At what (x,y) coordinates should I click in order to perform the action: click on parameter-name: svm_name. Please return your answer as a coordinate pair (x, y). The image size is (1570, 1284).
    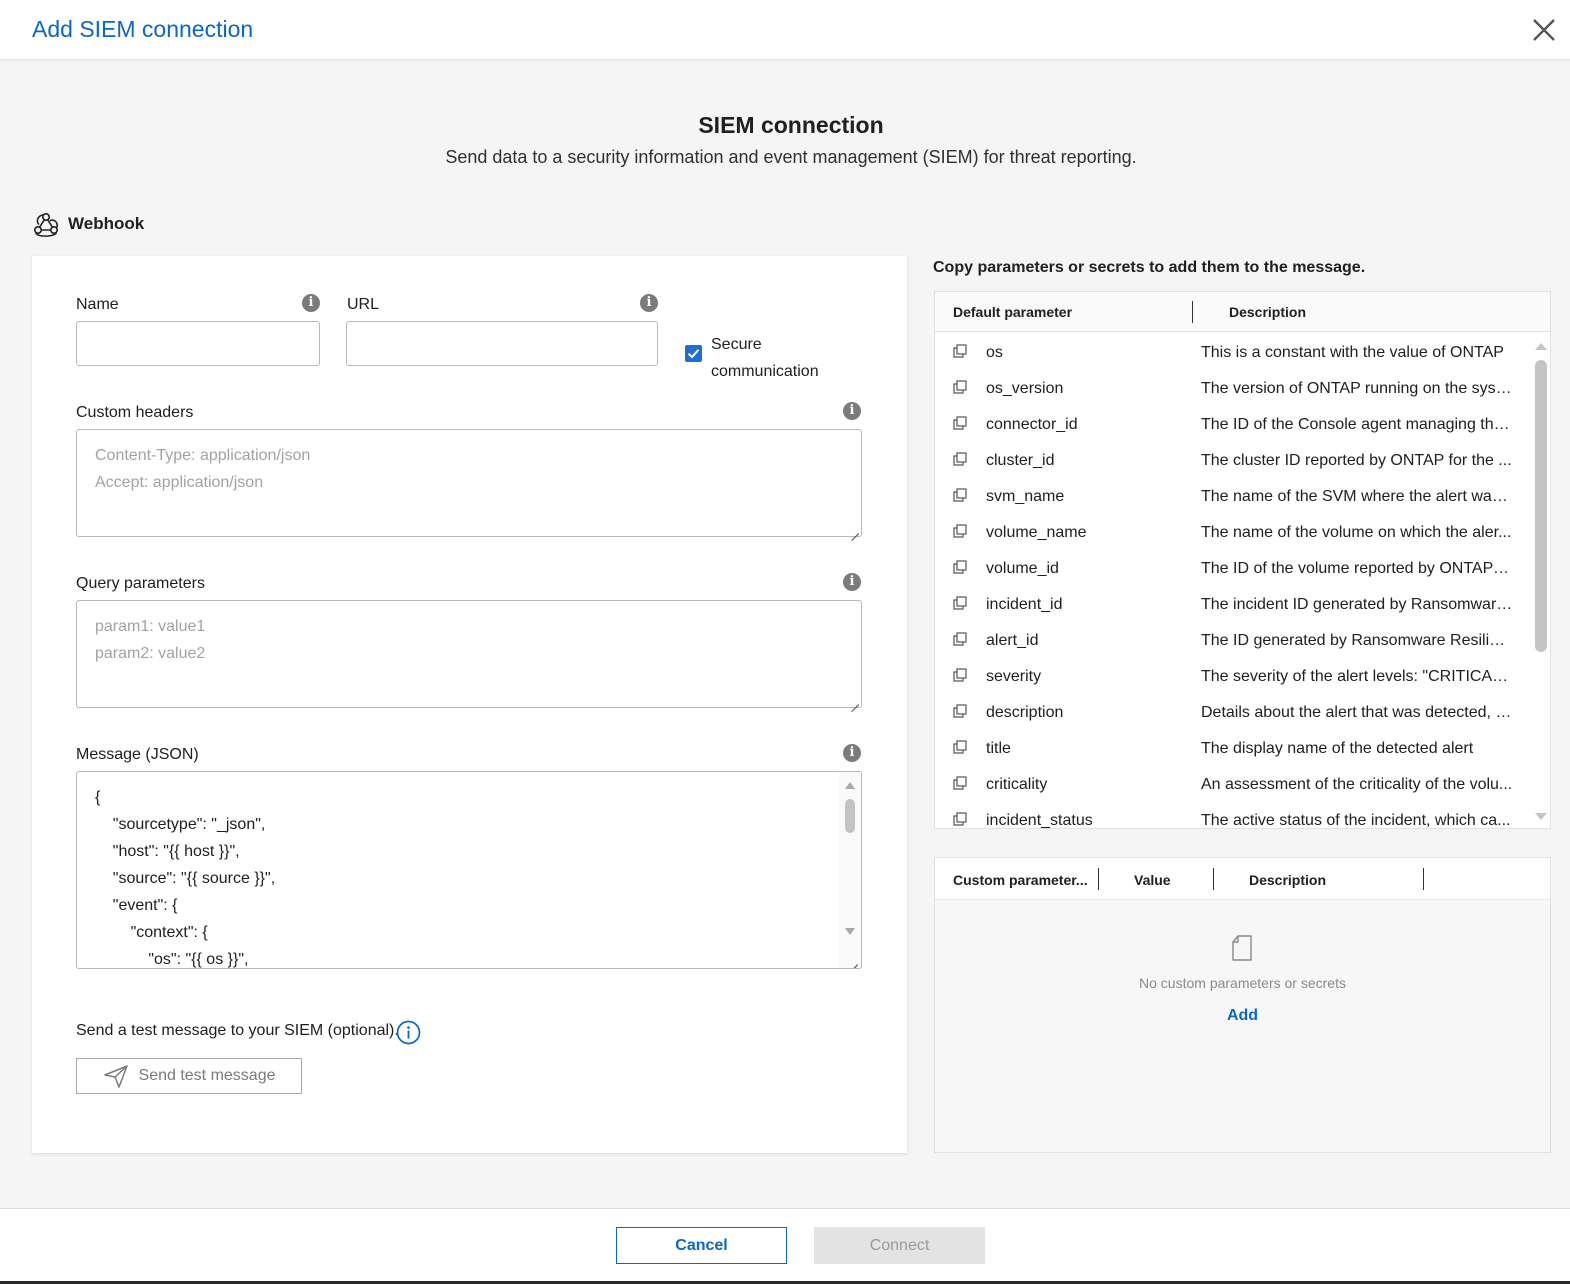
    Looking at the image, I should click on (1025, 496).